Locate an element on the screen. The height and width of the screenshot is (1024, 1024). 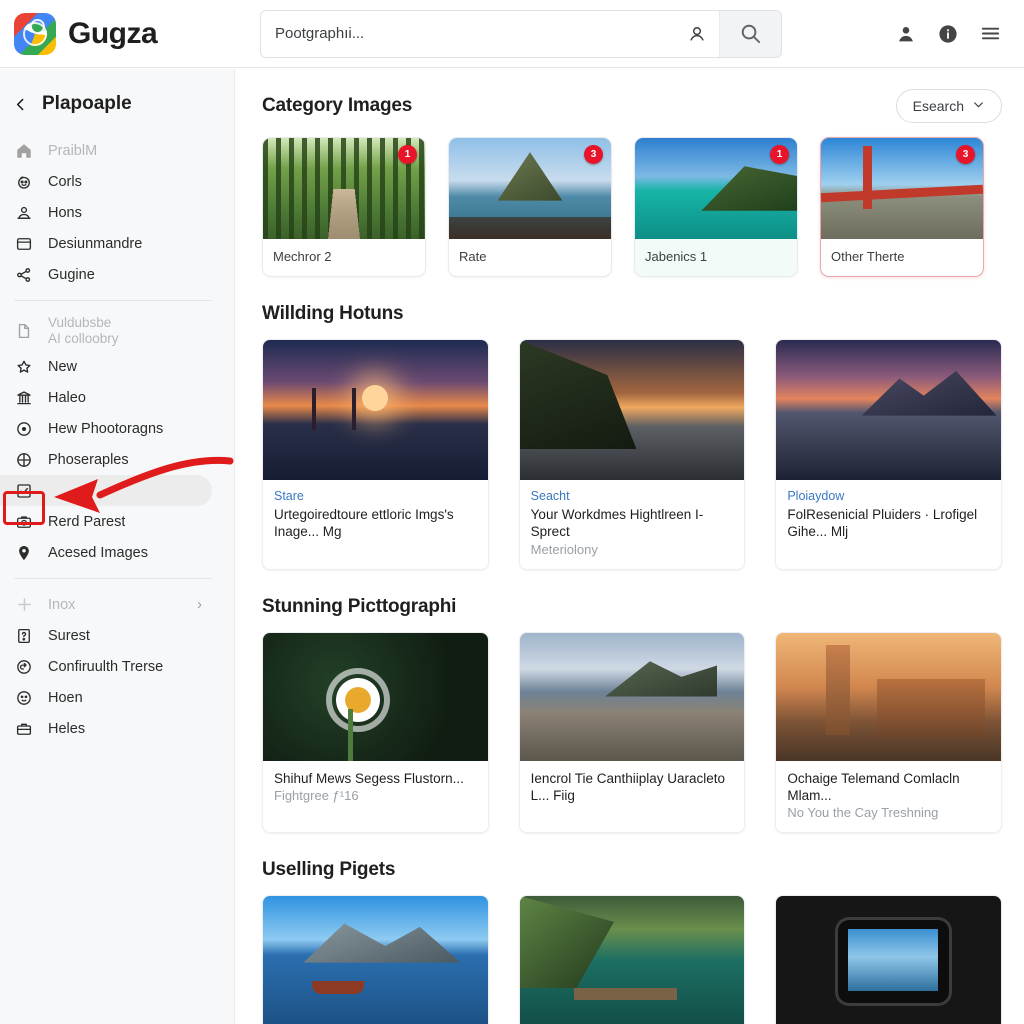
section-title: Category Images is located at coordinates (337, 105).